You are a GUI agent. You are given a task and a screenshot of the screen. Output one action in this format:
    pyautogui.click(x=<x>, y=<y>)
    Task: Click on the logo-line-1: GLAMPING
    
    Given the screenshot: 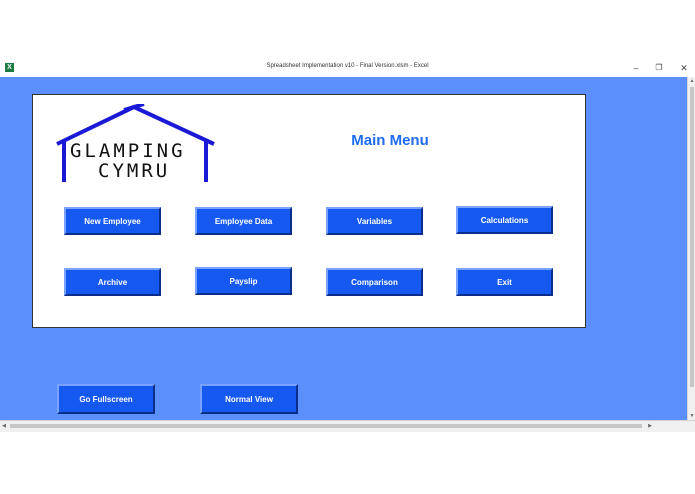 What is the action you would take?
    pyautogui.click(x=128, y=151)
    